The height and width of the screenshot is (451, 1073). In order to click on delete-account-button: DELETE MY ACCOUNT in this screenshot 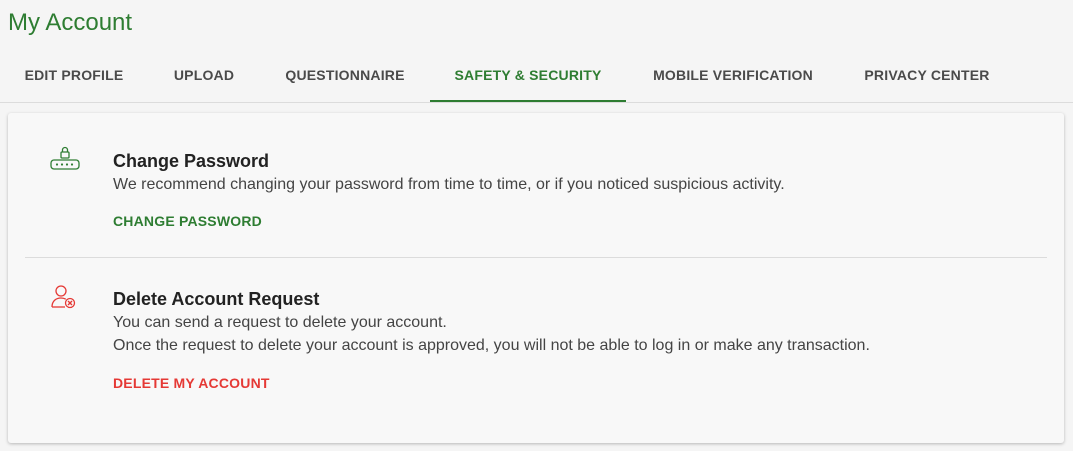, I will do `click(191, 383)`.